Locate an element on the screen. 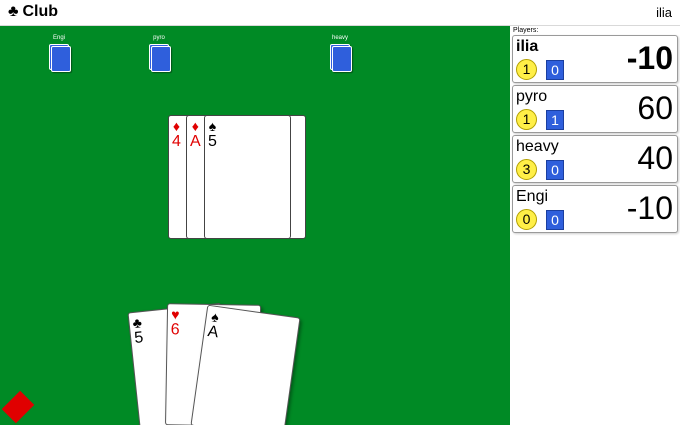 The image size is (680, 425). card-rank: 6 is located at coordinates (175, 330).